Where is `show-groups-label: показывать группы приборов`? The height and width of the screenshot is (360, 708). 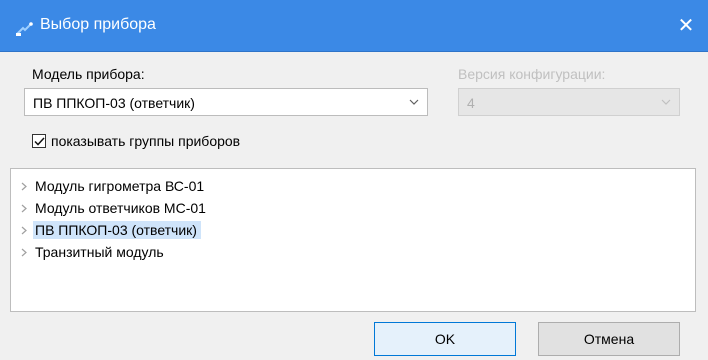
show-groups-label: показывать группы приборов is located at coordinates (146, 141).